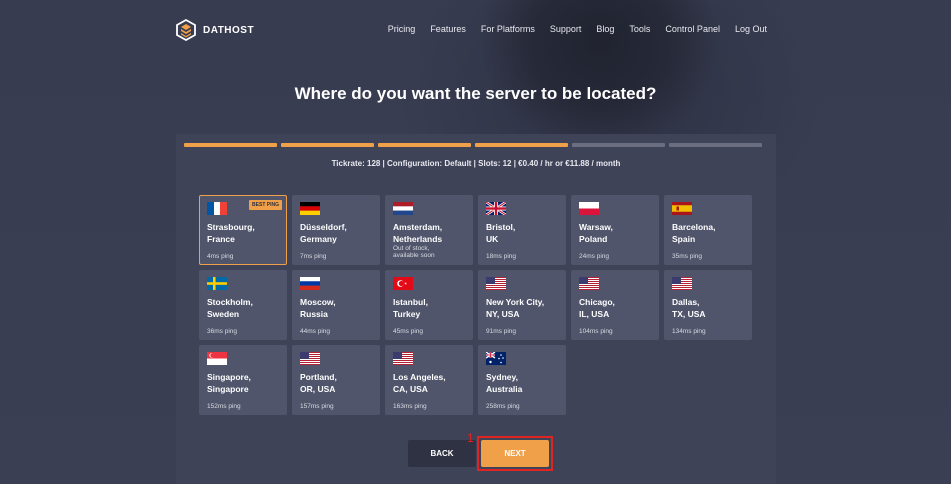 The image size is (951, 484). I want to click on location-ping: 35ms ping, so click(687, 256).